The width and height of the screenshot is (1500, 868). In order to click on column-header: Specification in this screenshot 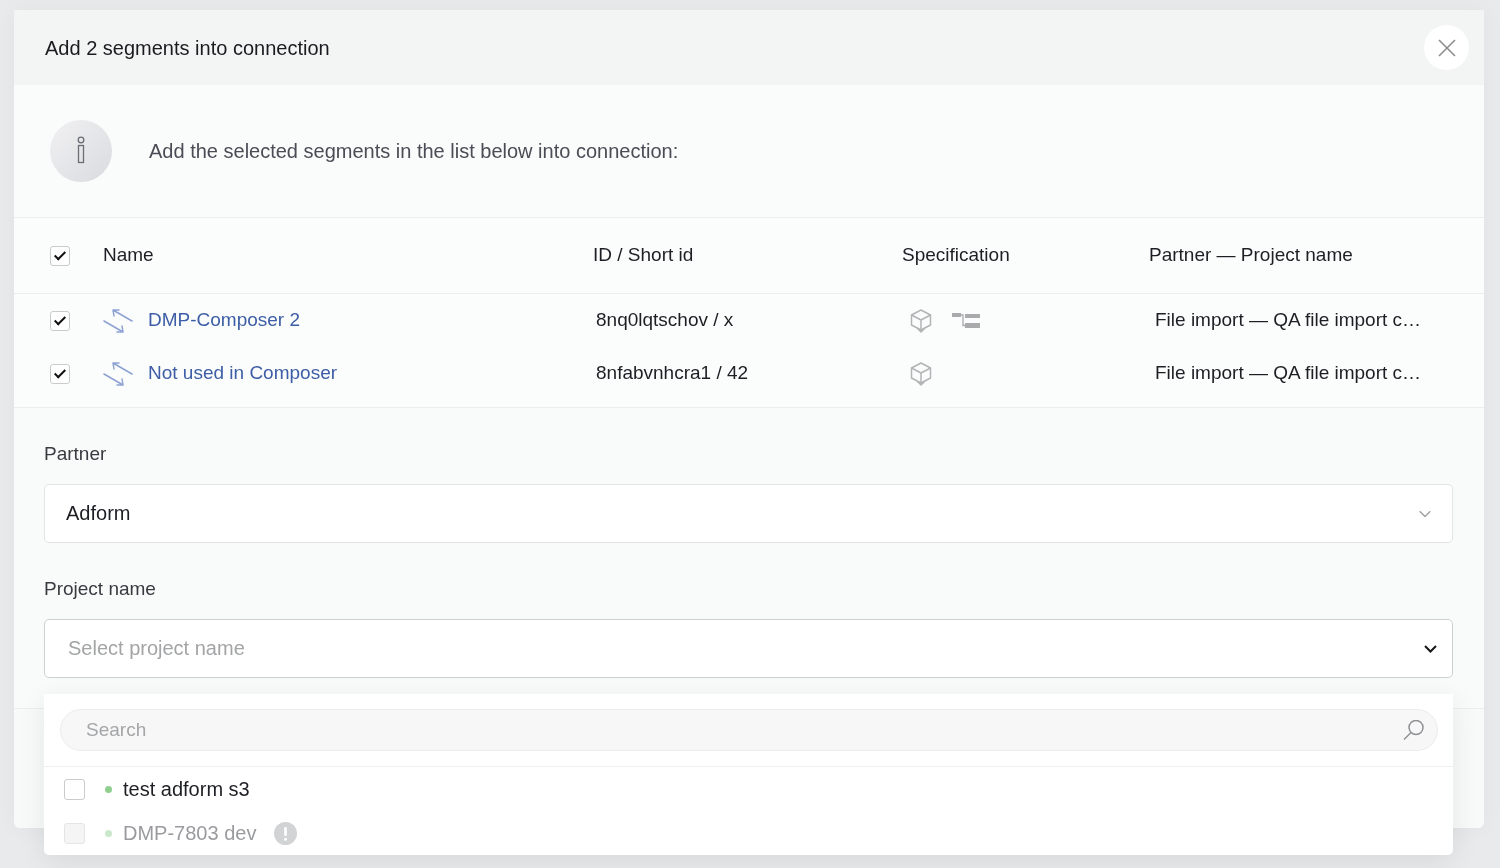, I will do `click(956, 255)`.